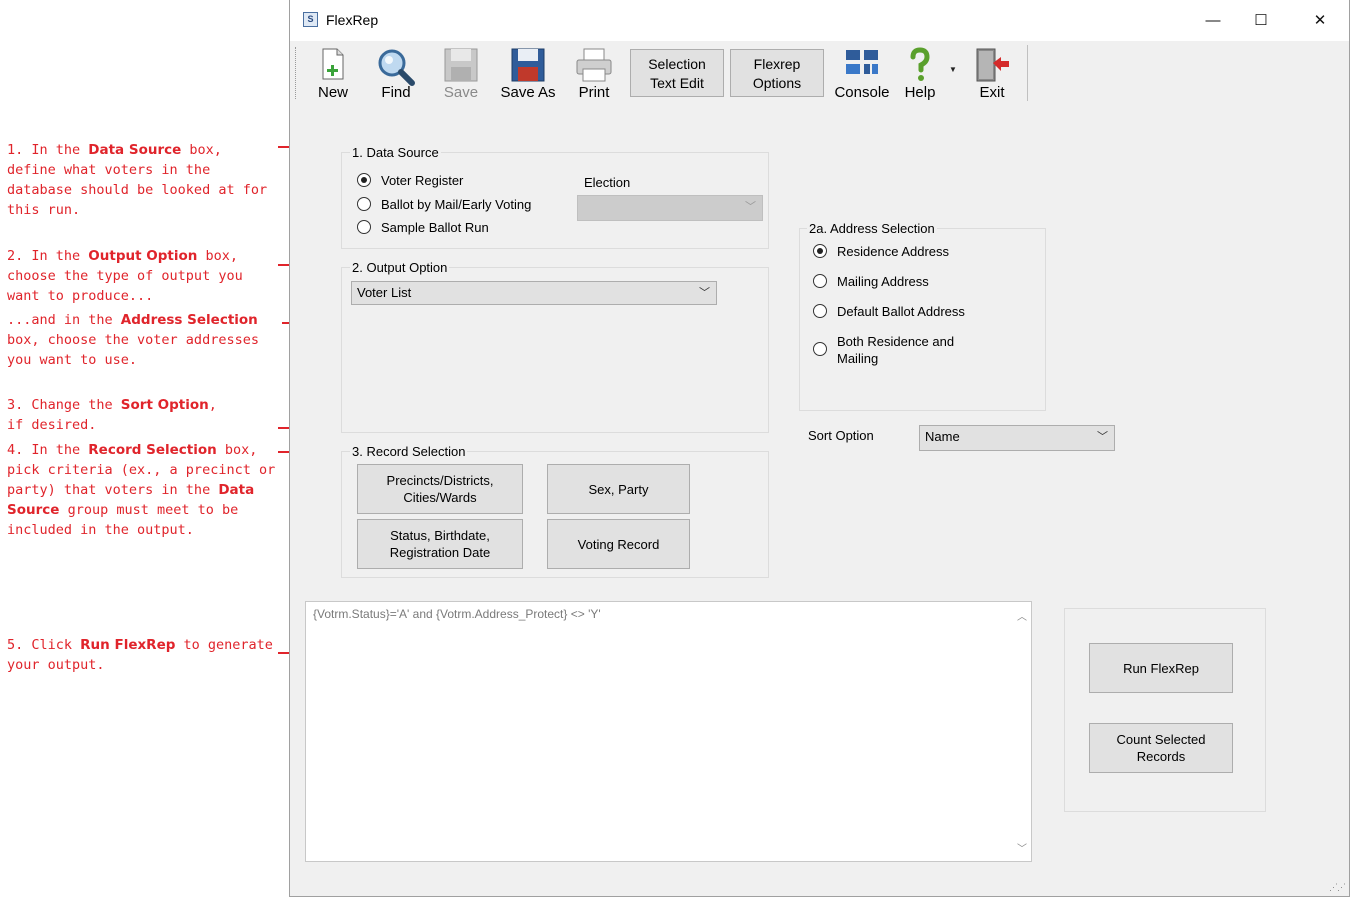 The height and width of the screenshot is (898, 1351). What do you see at coordinates (528, 92) in the screenshot?
I see `save-as-label: Save As` at bounding box center [528, 92].